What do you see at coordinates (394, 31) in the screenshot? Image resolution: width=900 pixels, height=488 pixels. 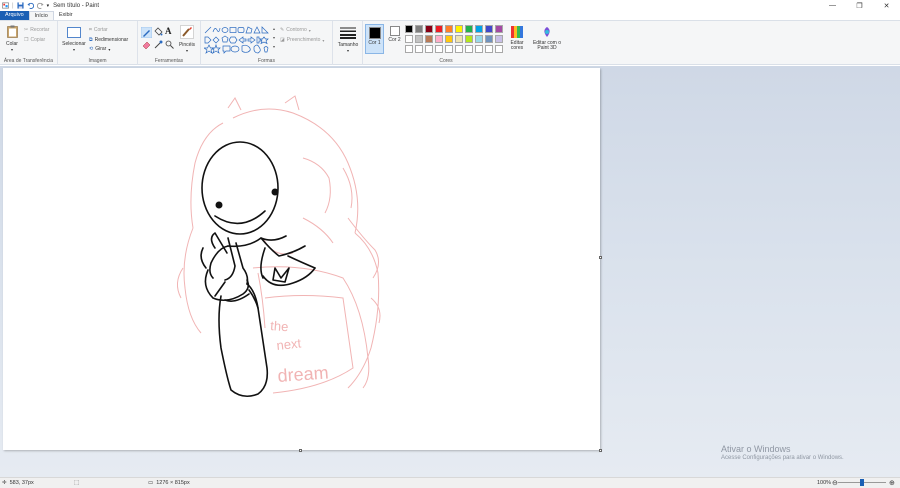 I see `color2-swatch` at bounding box center [394, 31].